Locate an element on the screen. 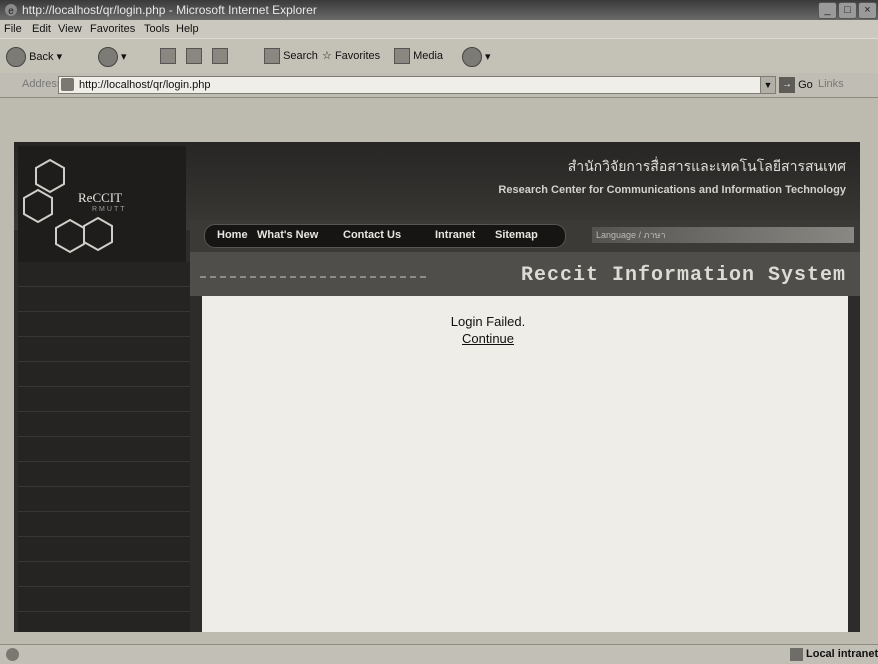  login-failed-message: Login Failed. is located at coordinates (488, 321).